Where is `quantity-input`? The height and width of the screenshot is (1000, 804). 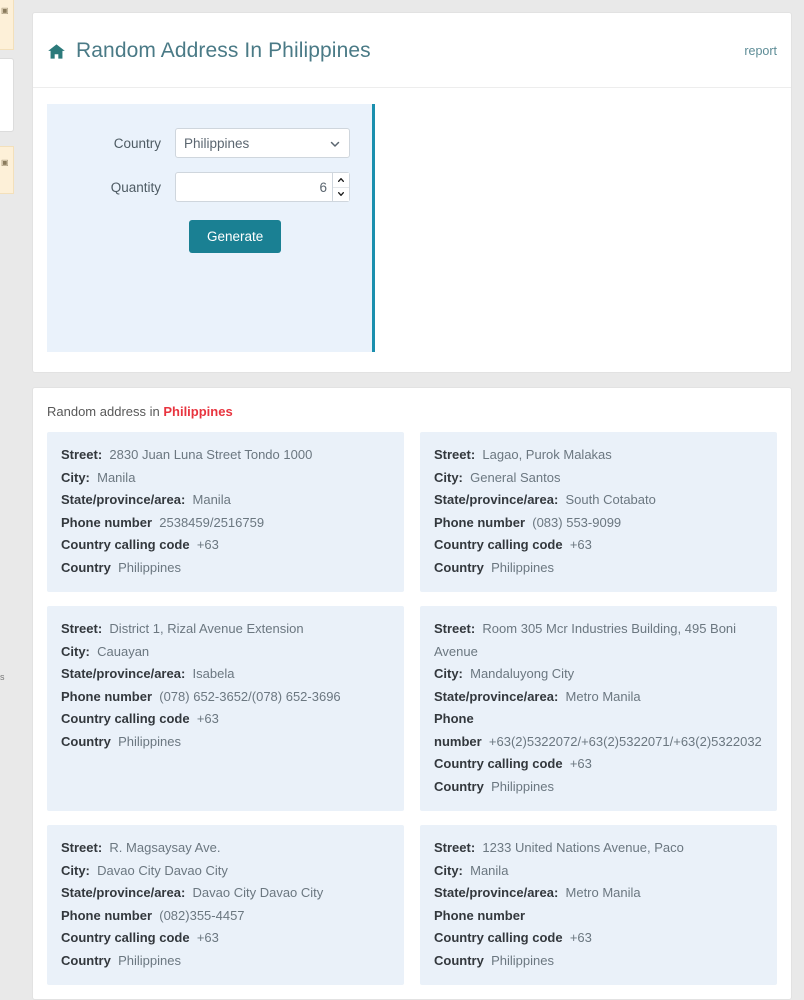
quantity-input is located at coordinates (262, 187).